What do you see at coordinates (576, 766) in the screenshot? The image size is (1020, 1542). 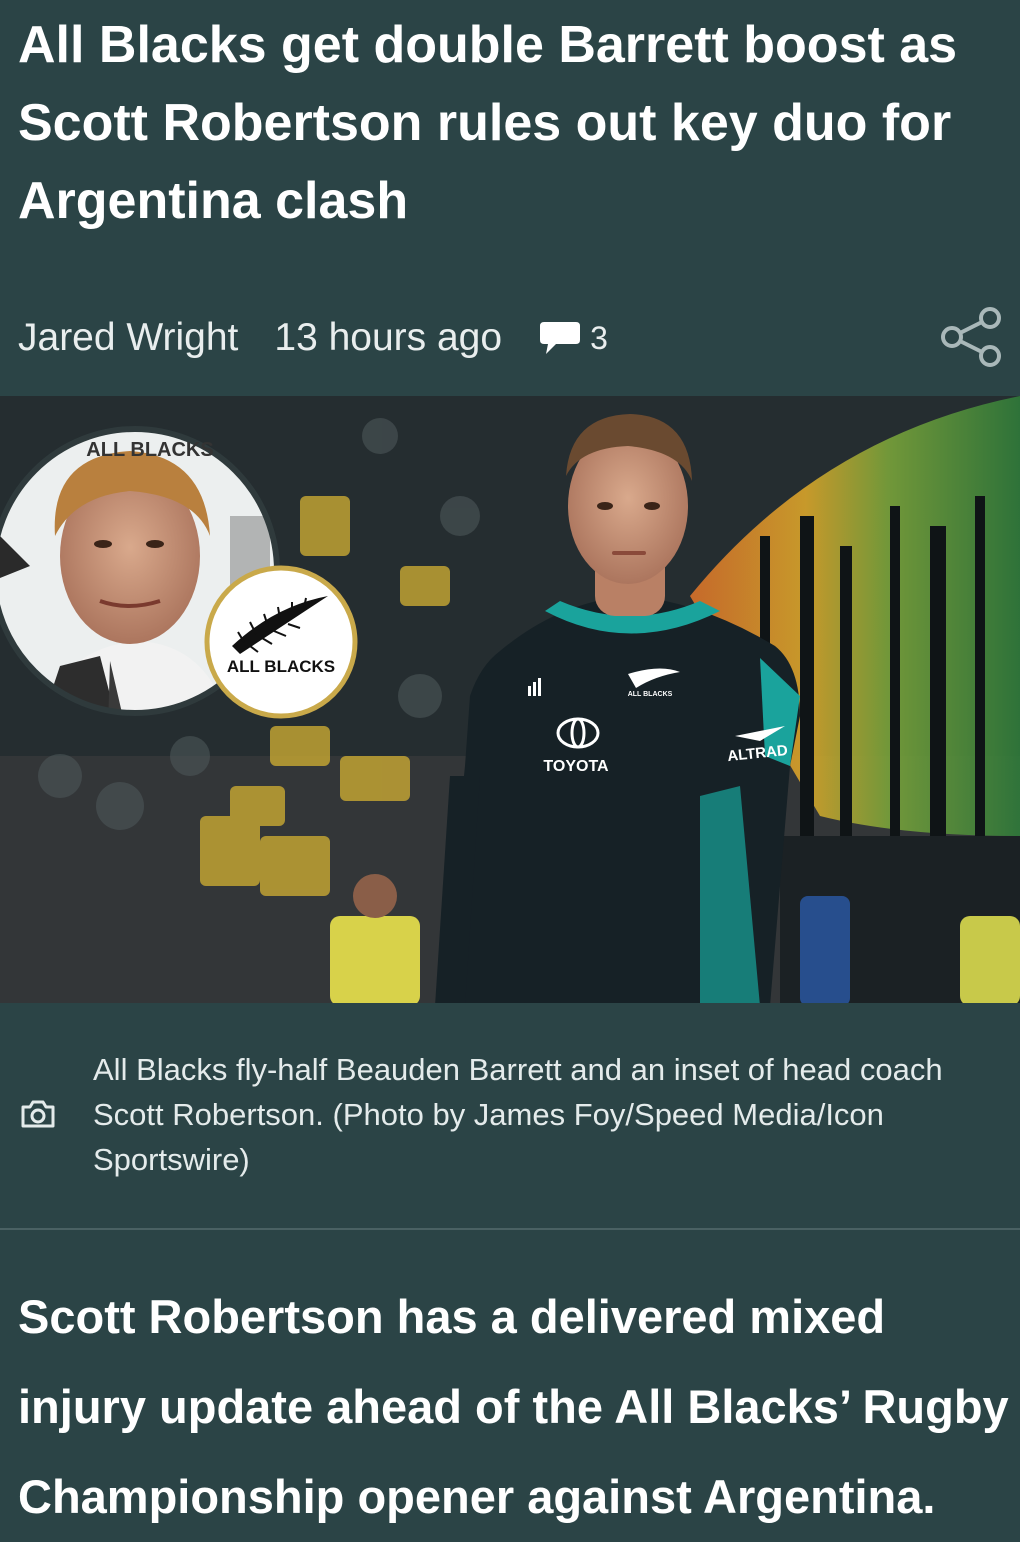 I see `jersey-sponsor-main: TOYOTA` at bounding box center [576, 766].